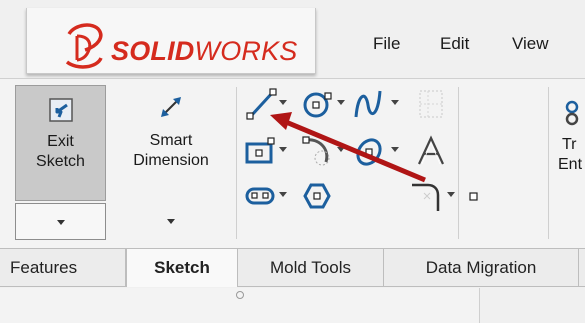 Image resolution: width=585 pixels, height=323 pixels. I want to click on text-icon, so click(431, 150).